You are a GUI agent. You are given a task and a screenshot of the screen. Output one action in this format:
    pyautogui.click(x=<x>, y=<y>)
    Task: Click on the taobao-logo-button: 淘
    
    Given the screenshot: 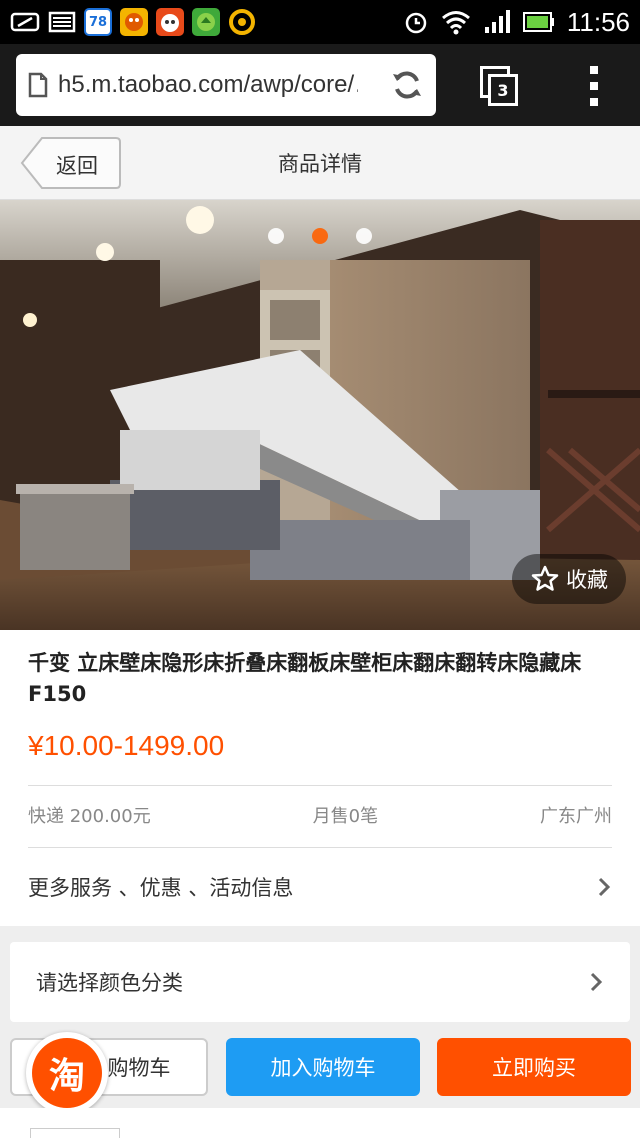 What is the action you would take?
    pyautogui.click(x=67, y=1073)
    